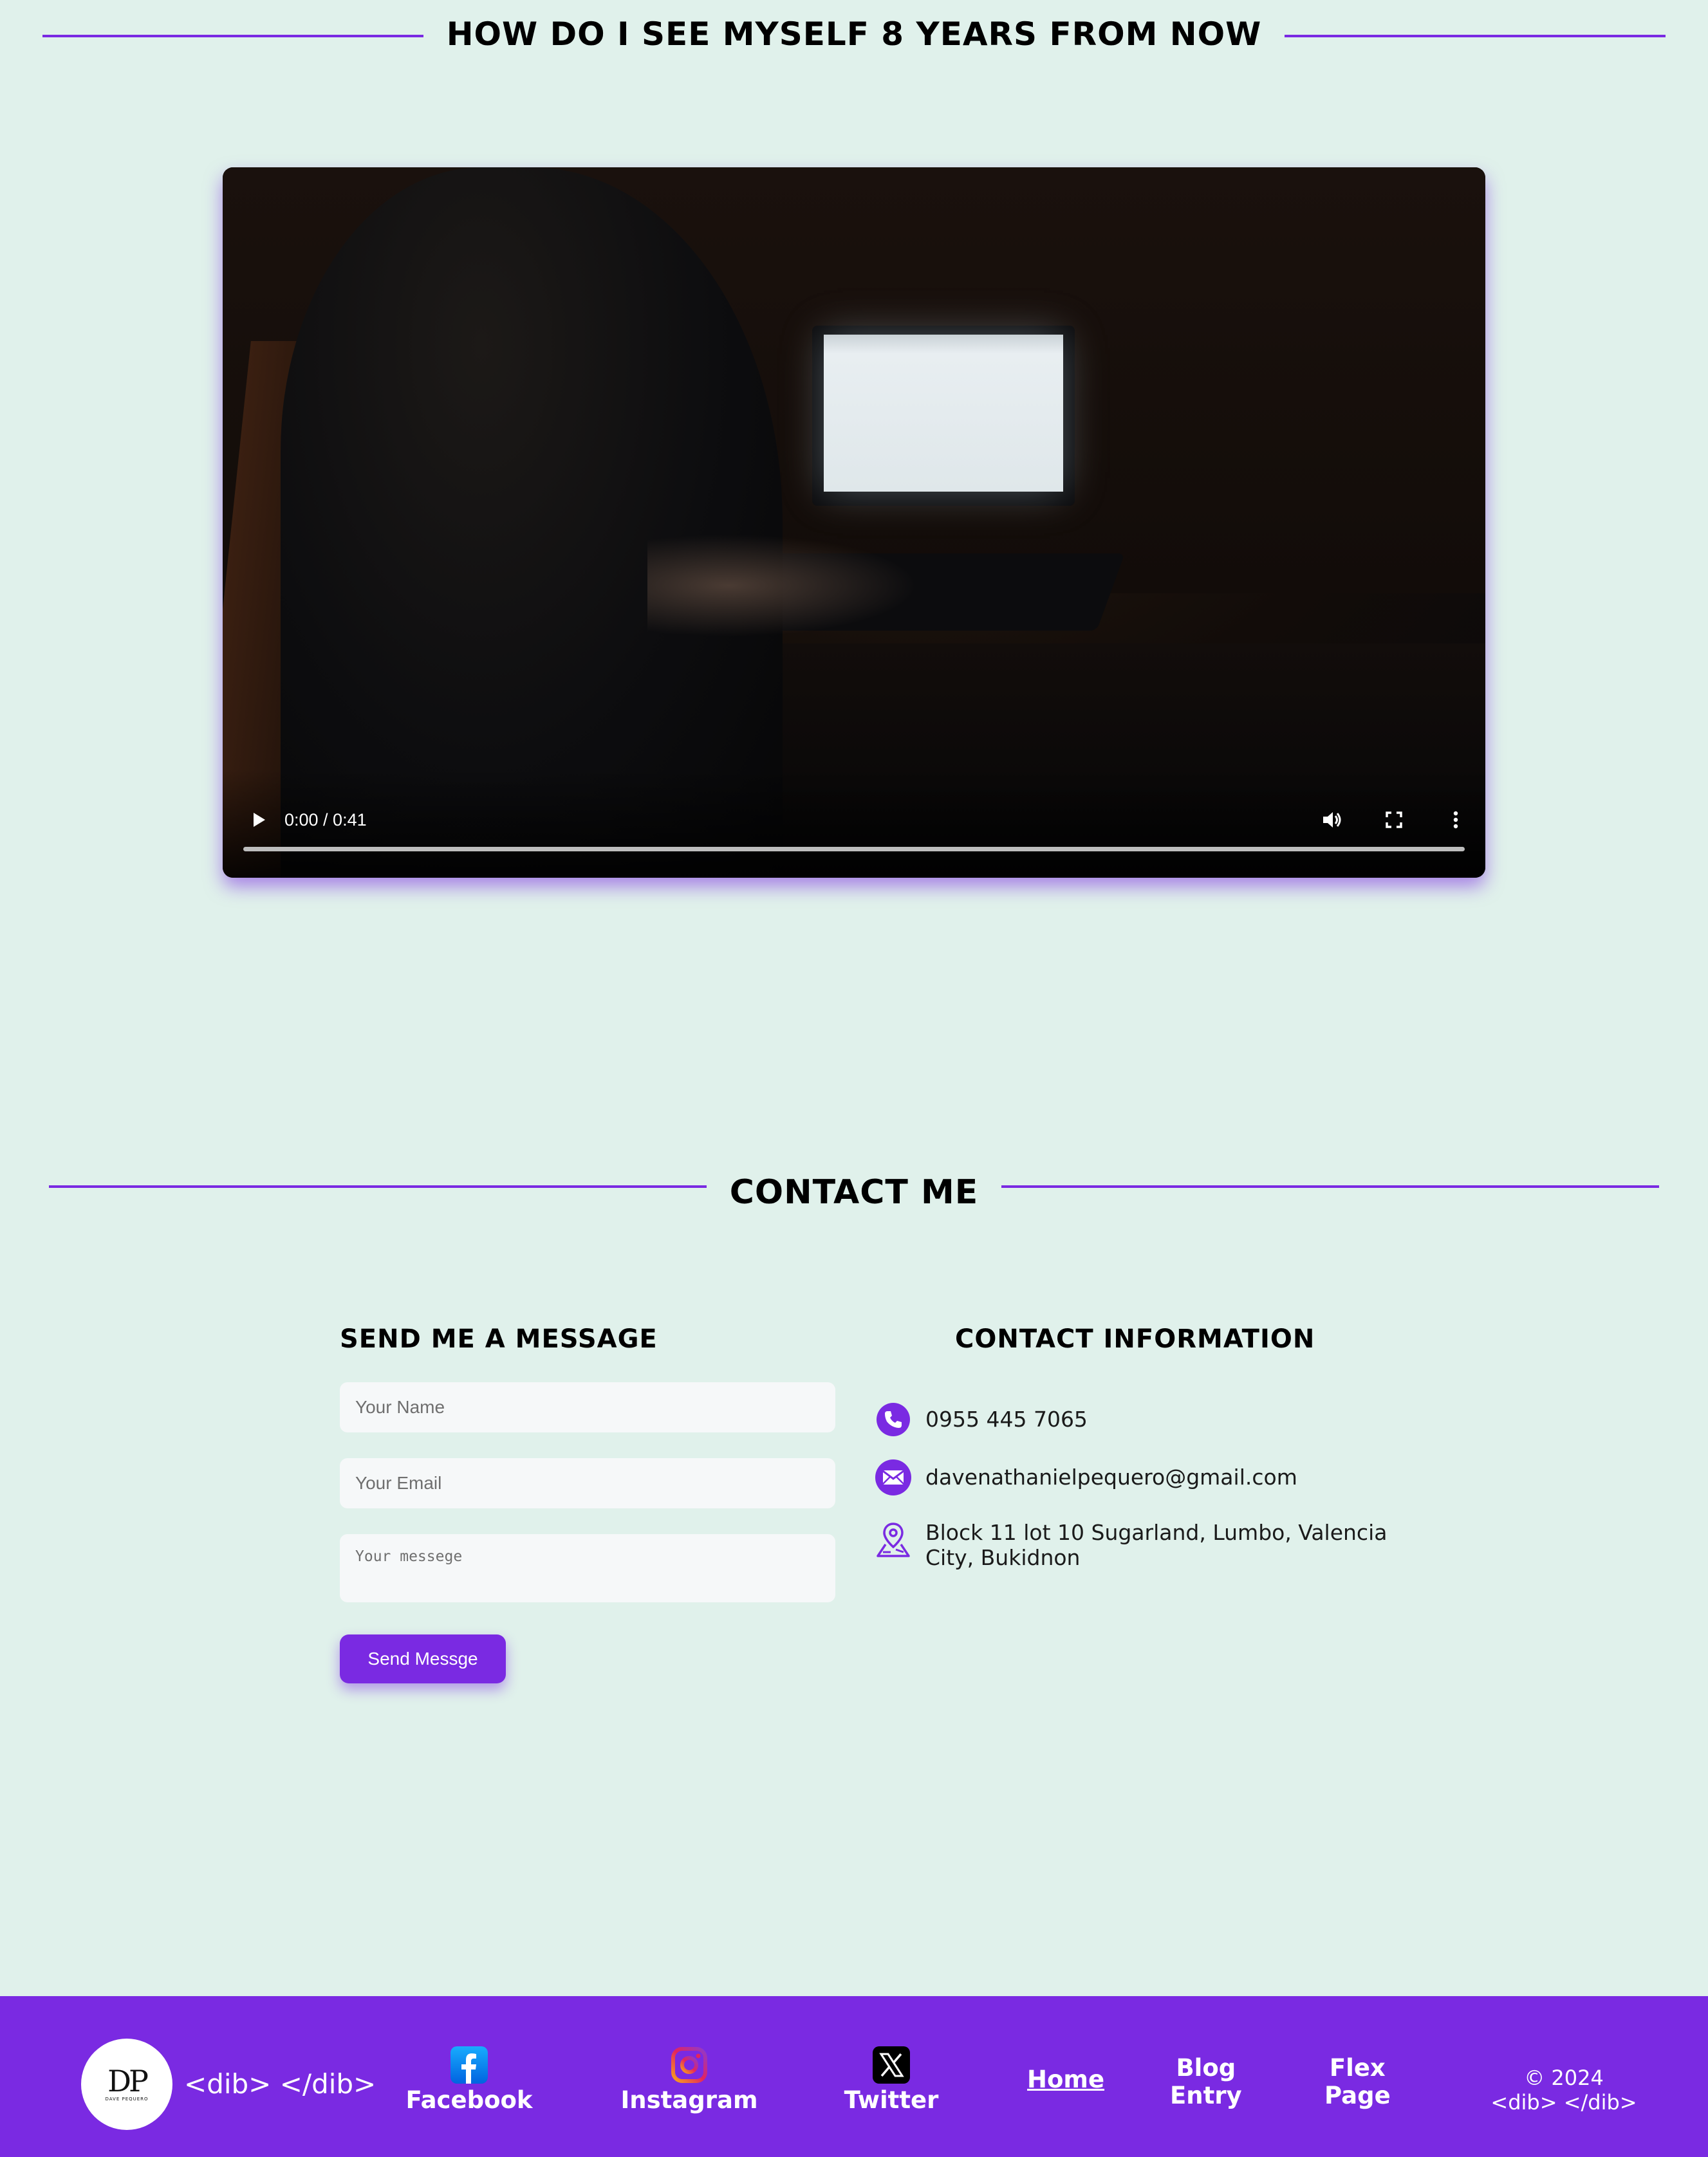 The image size is (1708, 2157). Describe the element at coordinates (1135, 1339) in the screenshot. I see `contact-info-title: CONTACT INFORMATION` at that location.